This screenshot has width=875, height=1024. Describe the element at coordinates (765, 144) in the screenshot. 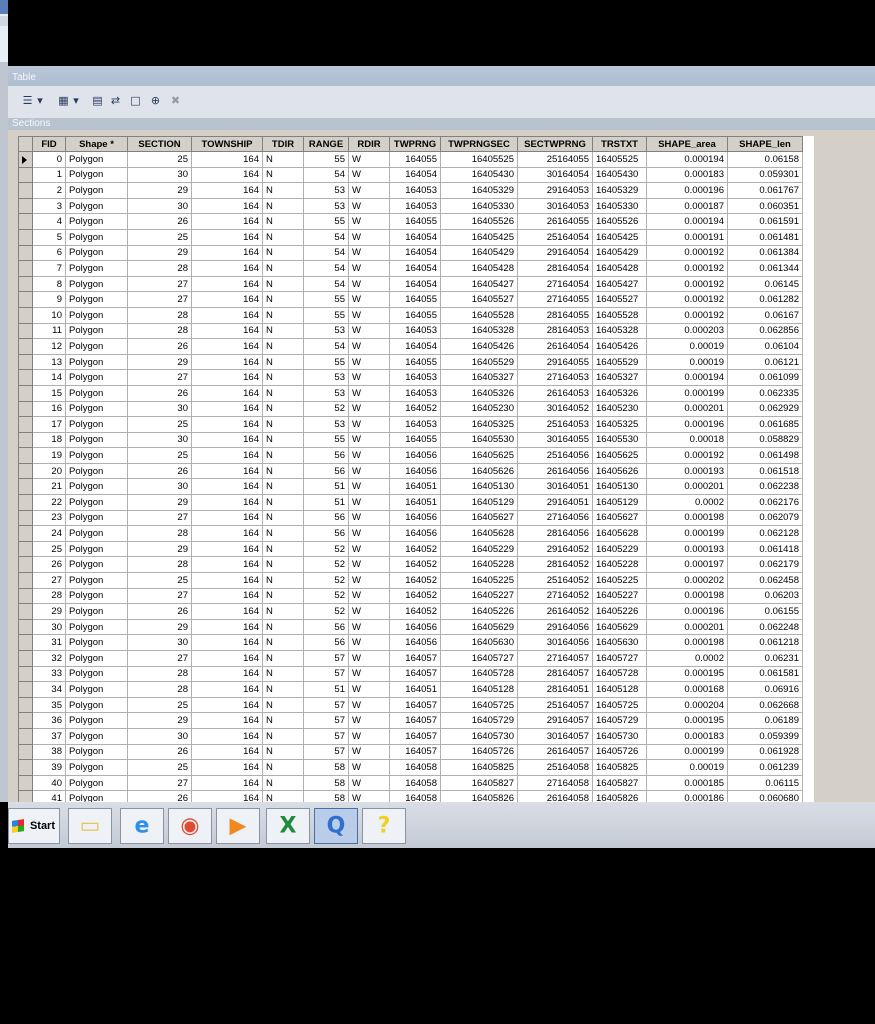

I see `column-header-shape-len: SHAPE_len` at that location.